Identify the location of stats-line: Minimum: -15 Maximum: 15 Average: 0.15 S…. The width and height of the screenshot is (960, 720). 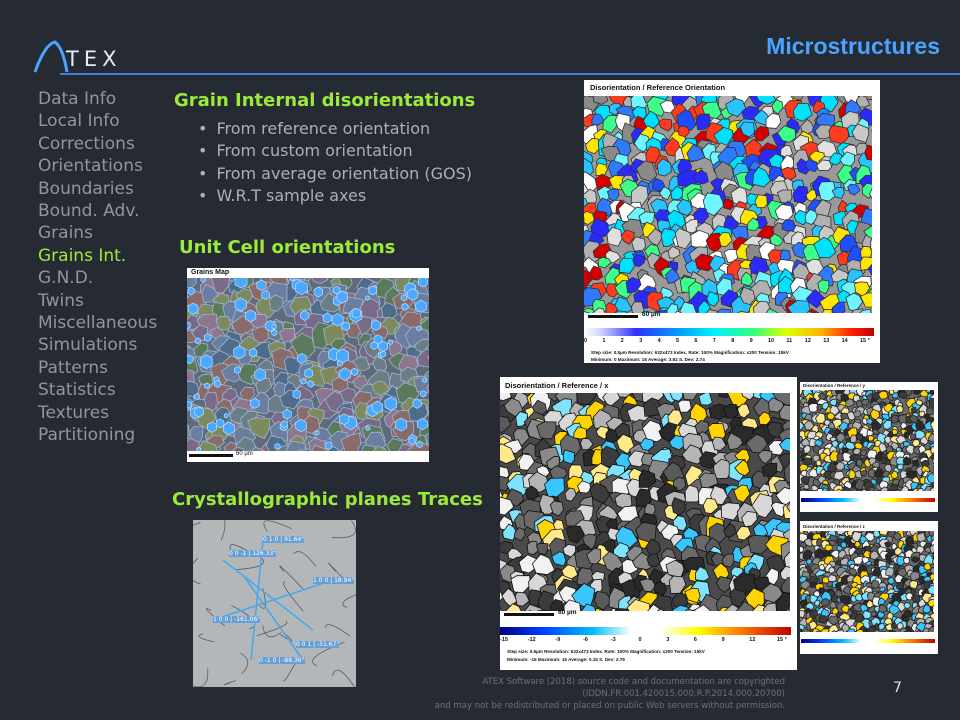
(566, 659).